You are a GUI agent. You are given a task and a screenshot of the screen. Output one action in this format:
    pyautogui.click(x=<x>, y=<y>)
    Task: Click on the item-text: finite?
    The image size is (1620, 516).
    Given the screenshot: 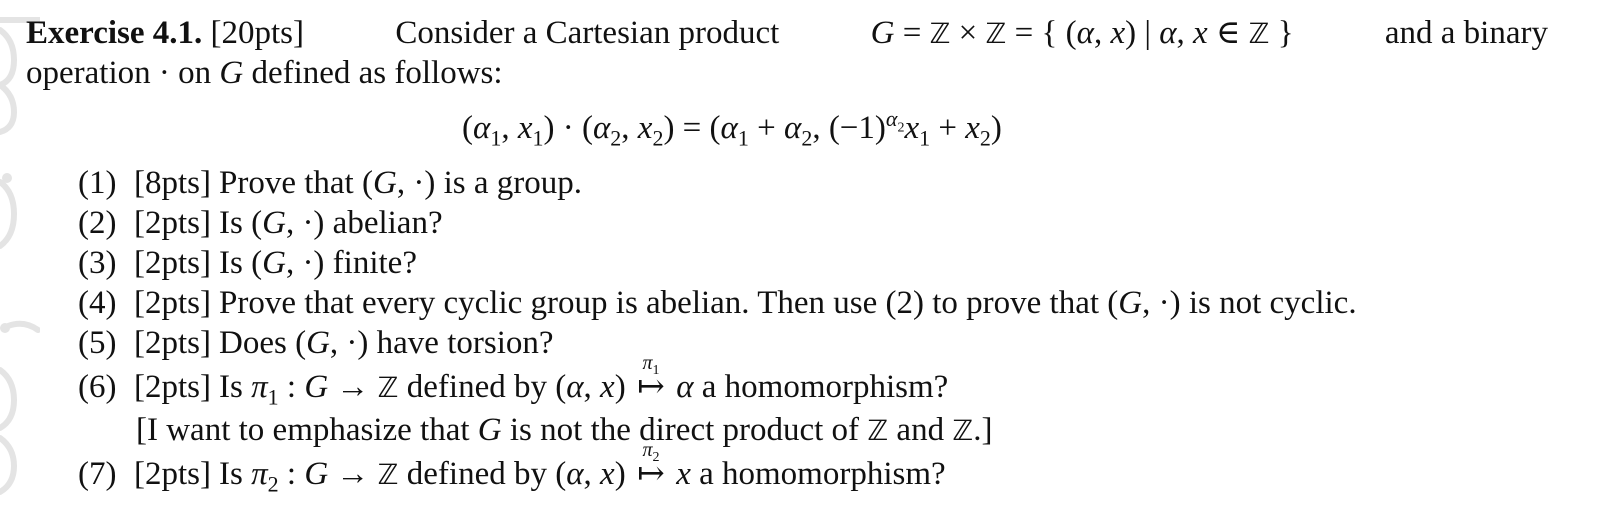 What is the action you would take?
    pyautogui.click(x=374, y=263)
    